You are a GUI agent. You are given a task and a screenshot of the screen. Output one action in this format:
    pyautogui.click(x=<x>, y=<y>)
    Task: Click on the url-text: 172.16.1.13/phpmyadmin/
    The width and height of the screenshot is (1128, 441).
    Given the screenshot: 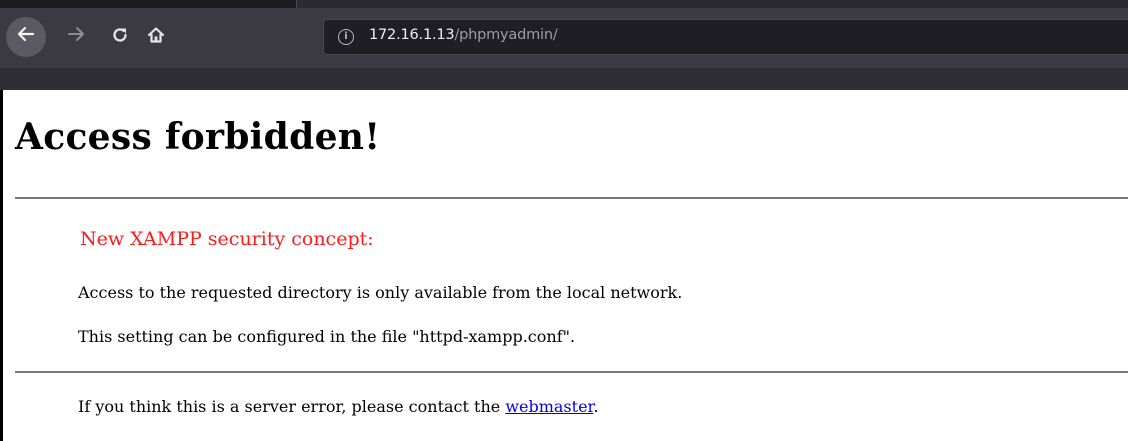 What is the action you would take?
    pyautogui.click(x=463, y=35)
    